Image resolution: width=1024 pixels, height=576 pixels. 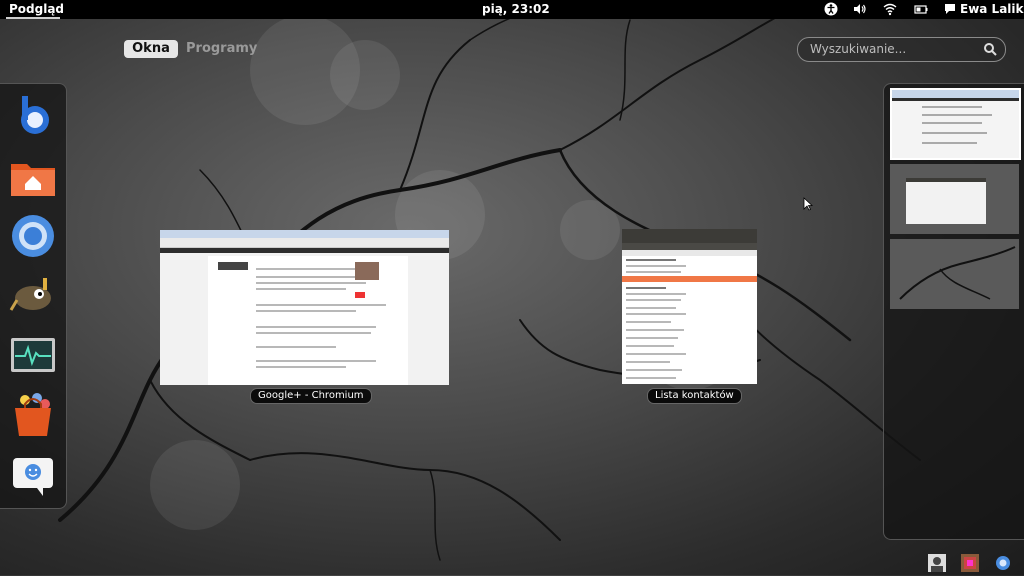 I want to click on dash, so click(x=33, y=296).